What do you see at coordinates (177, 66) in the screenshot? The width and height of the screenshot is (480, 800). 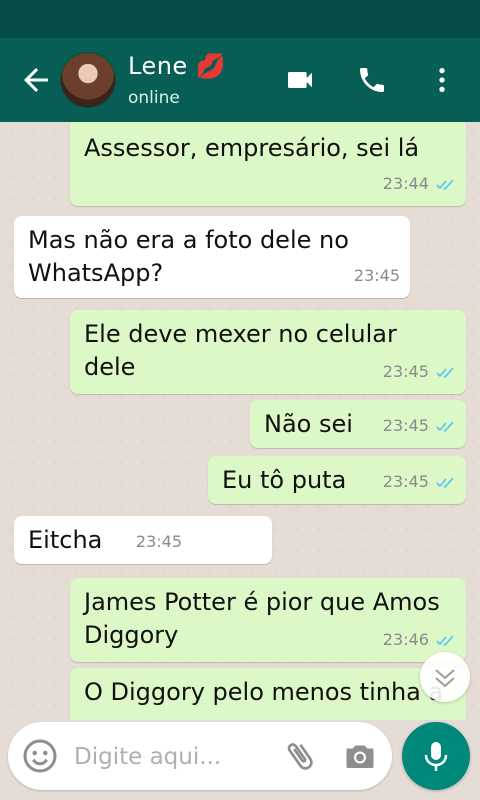 I see `contact-name: Lene 💋` at bounding box center [177, 66].